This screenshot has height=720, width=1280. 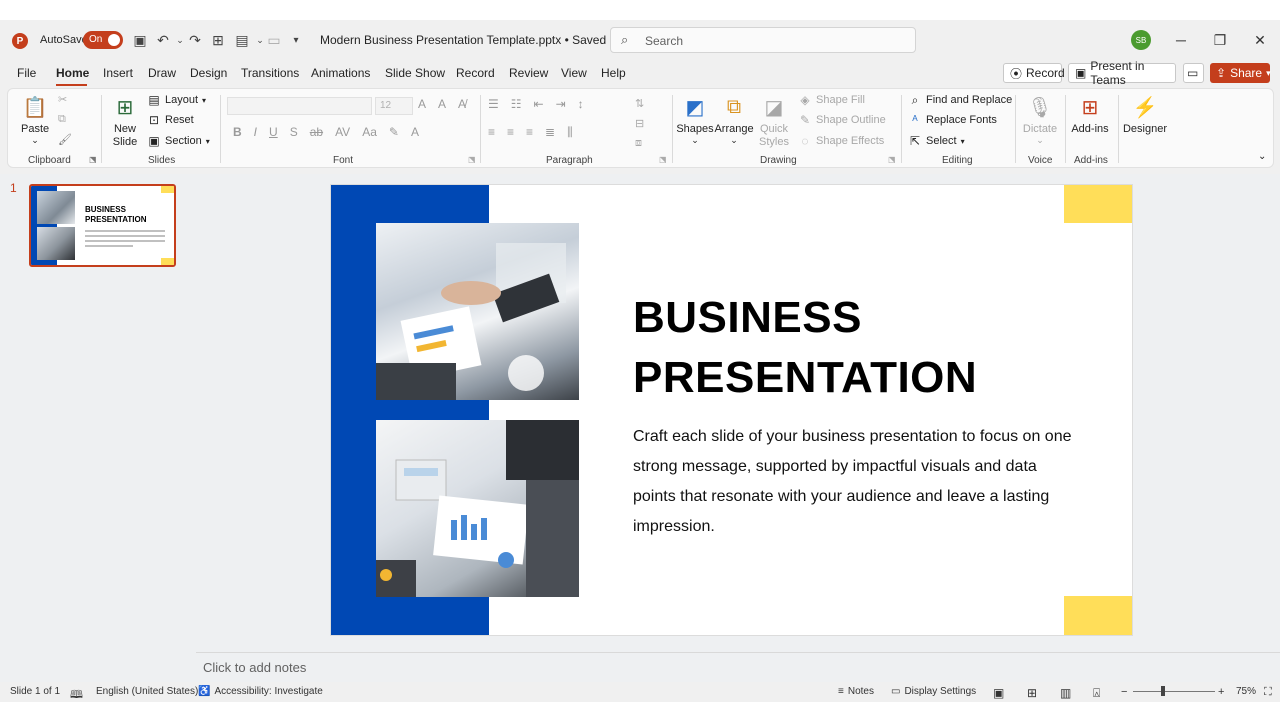 I want to click on accessibility-checker: ♿ Accessibility: Investigate, so click(x=260, y=691).